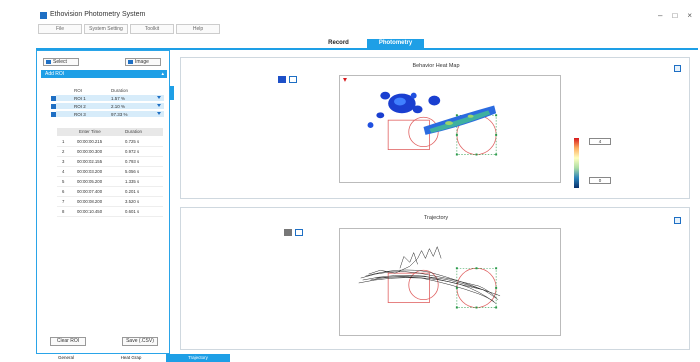  Describe the element at coordinates (63, 211) in the screenshot. I see `row-index: 8` at that location.